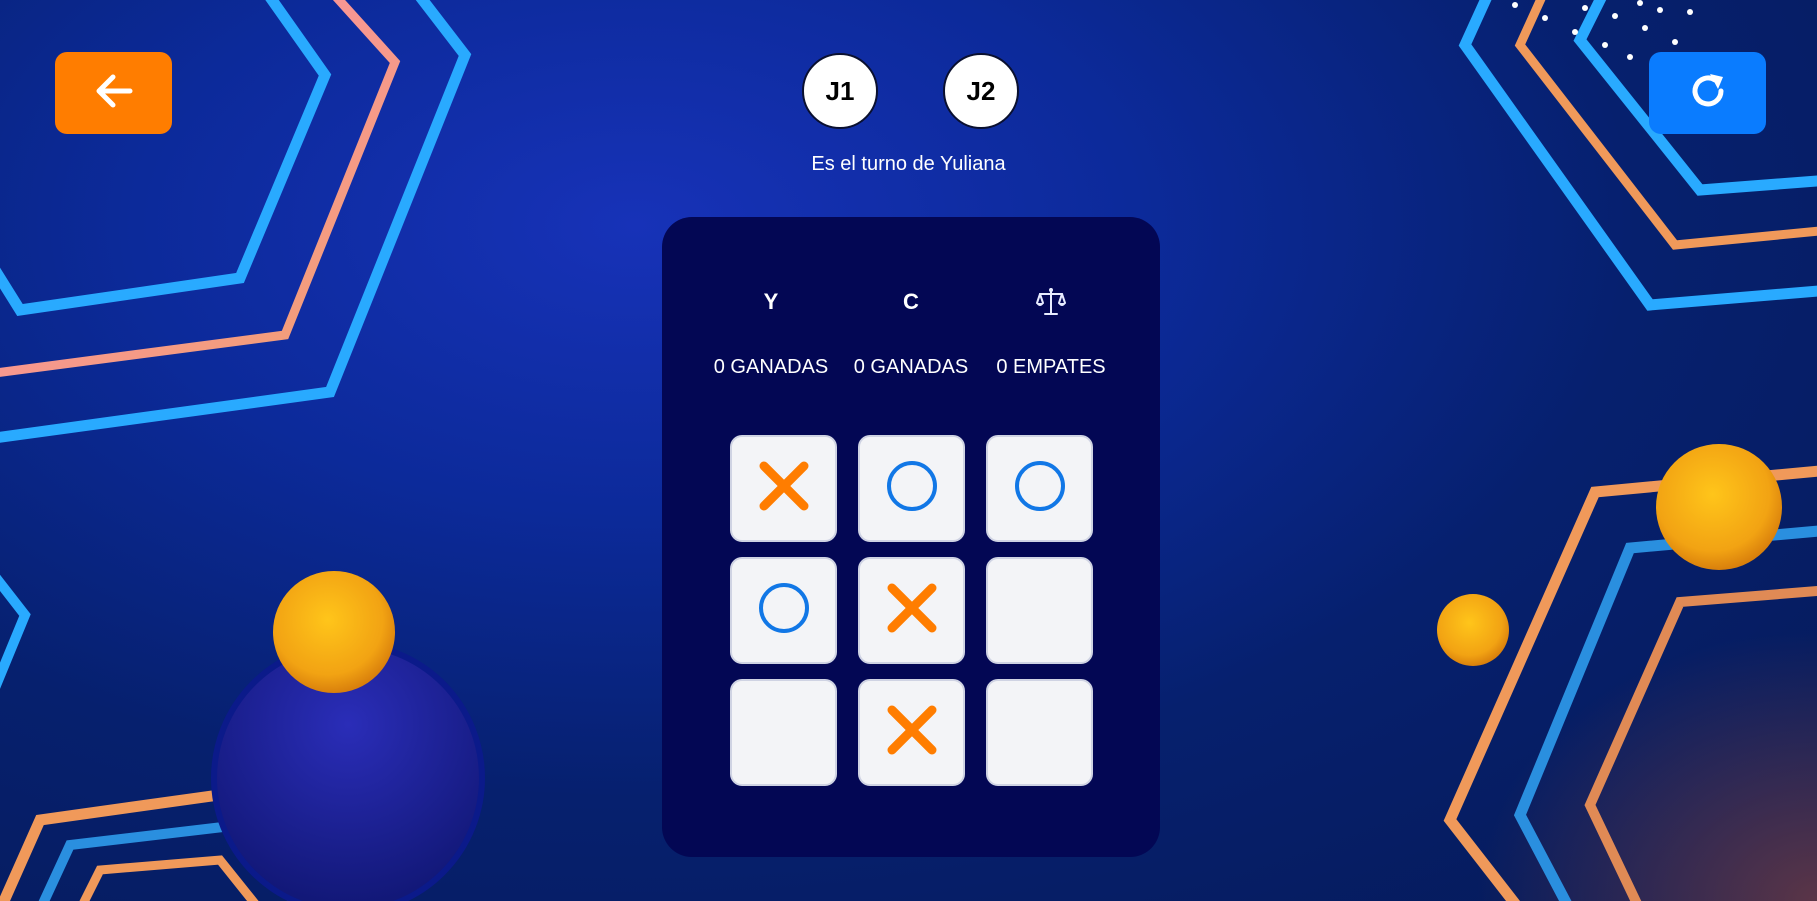 Image resolution: width=1817 pixels, height=901 pixels. What do you see at coordinates (981, 91) in the screenshot?
I see `player-two-badge: J2` at bounding box center [981, 91].